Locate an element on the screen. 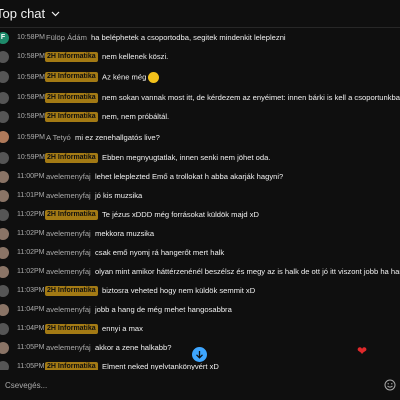 The height and width of the screenshot is (400, 400). chat-message: 11:01PM avelemenyfaj jó kis muzsika is located at coordinates (200, 195).